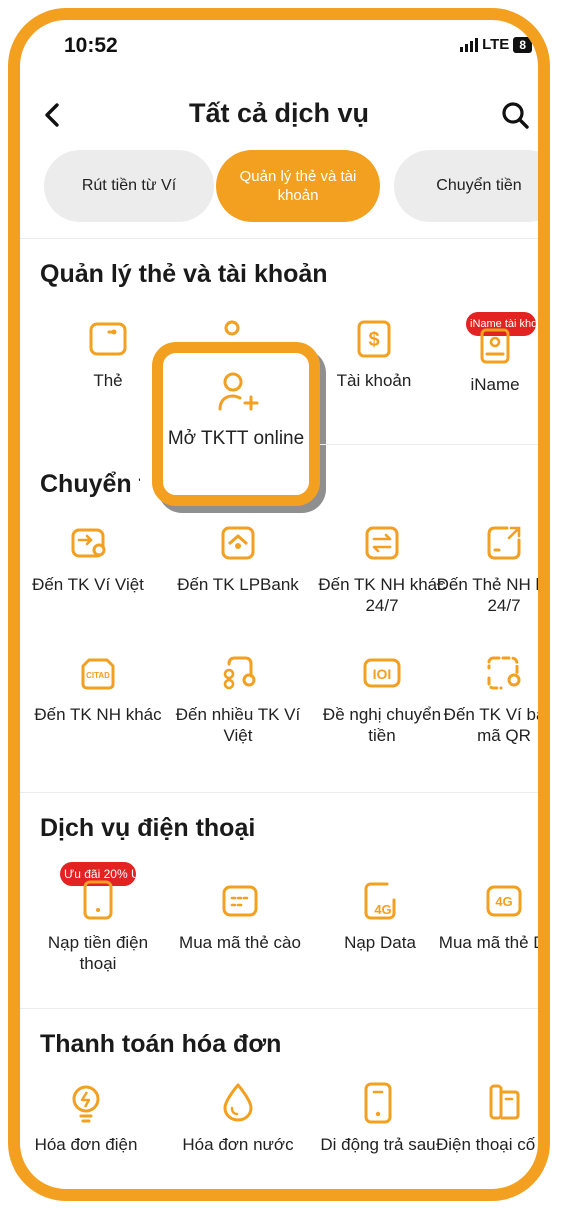 Image resolution: width=564 pixels, height=1211 pixels. What do you see at coordinates (239, 673) in the screenshot?
I see `multi-transfer-icon` at bounding box center [239, 673].